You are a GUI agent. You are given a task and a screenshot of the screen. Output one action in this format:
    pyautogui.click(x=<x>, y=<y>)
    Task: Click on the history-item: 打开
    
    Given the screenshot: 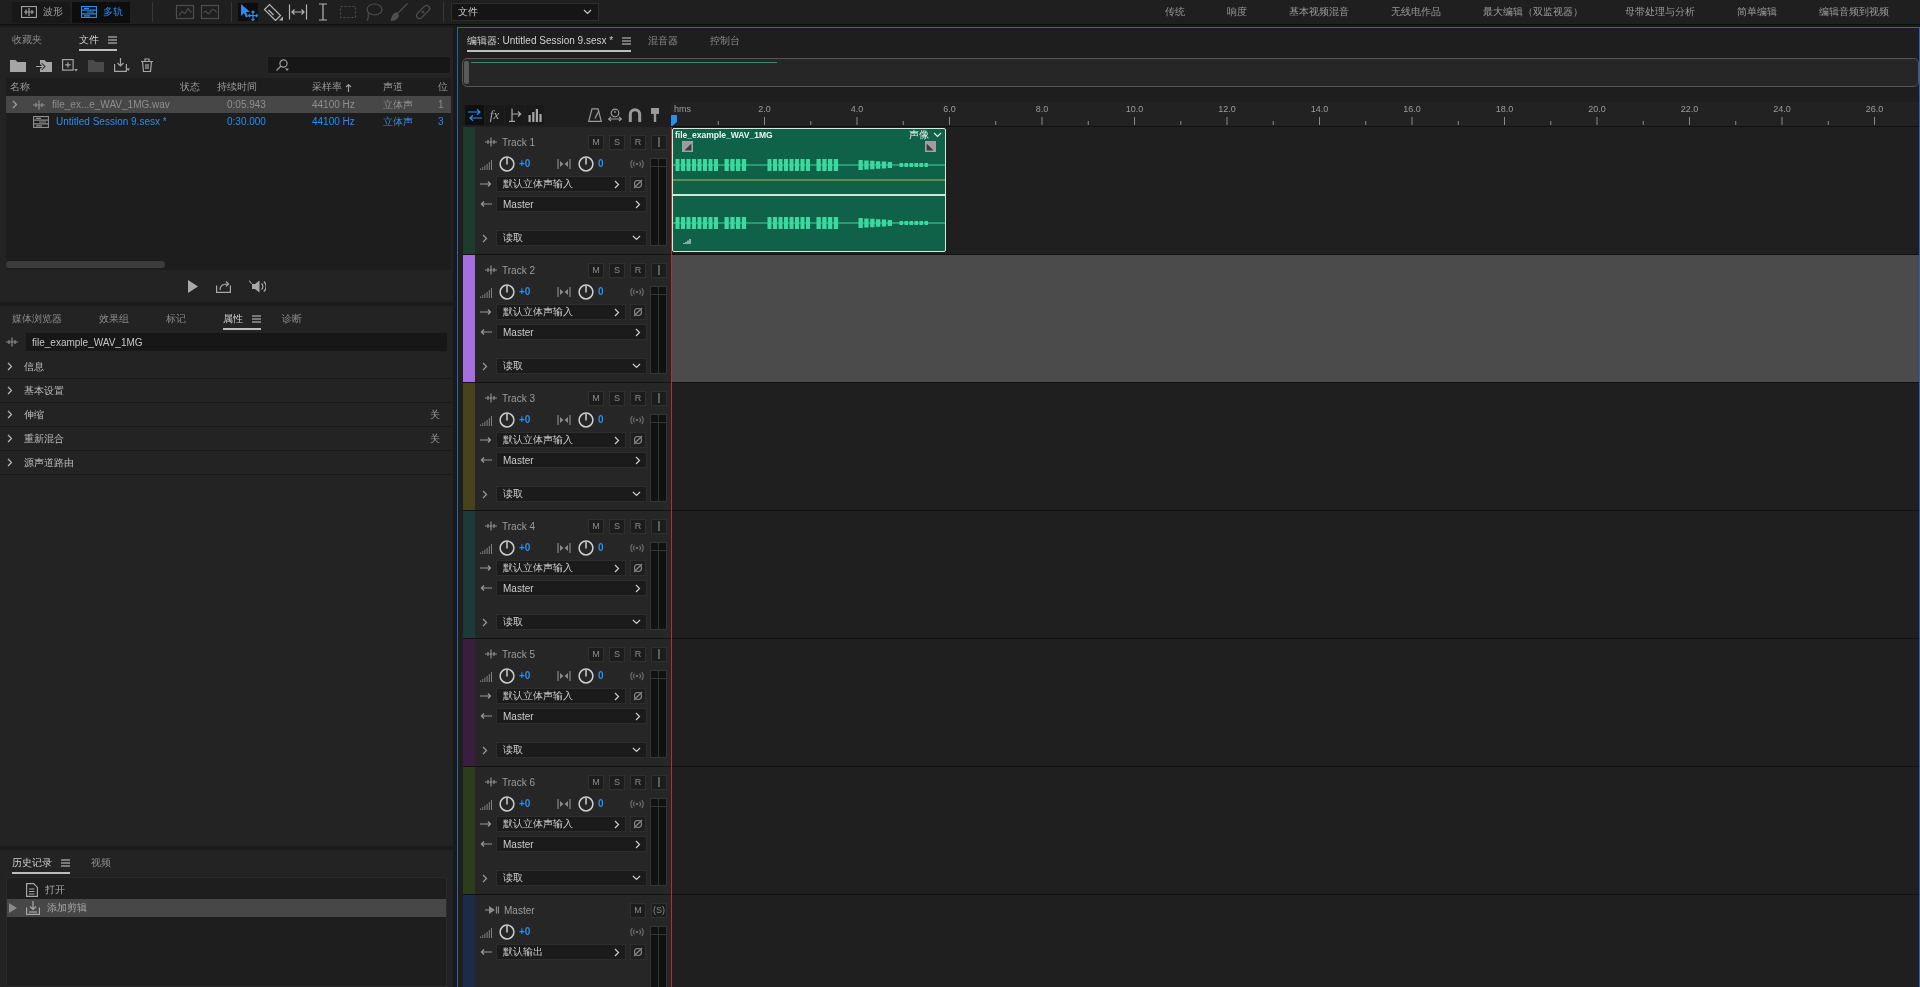 What is the action you would take?
    pyautogui.click(x=226, y=890)
    